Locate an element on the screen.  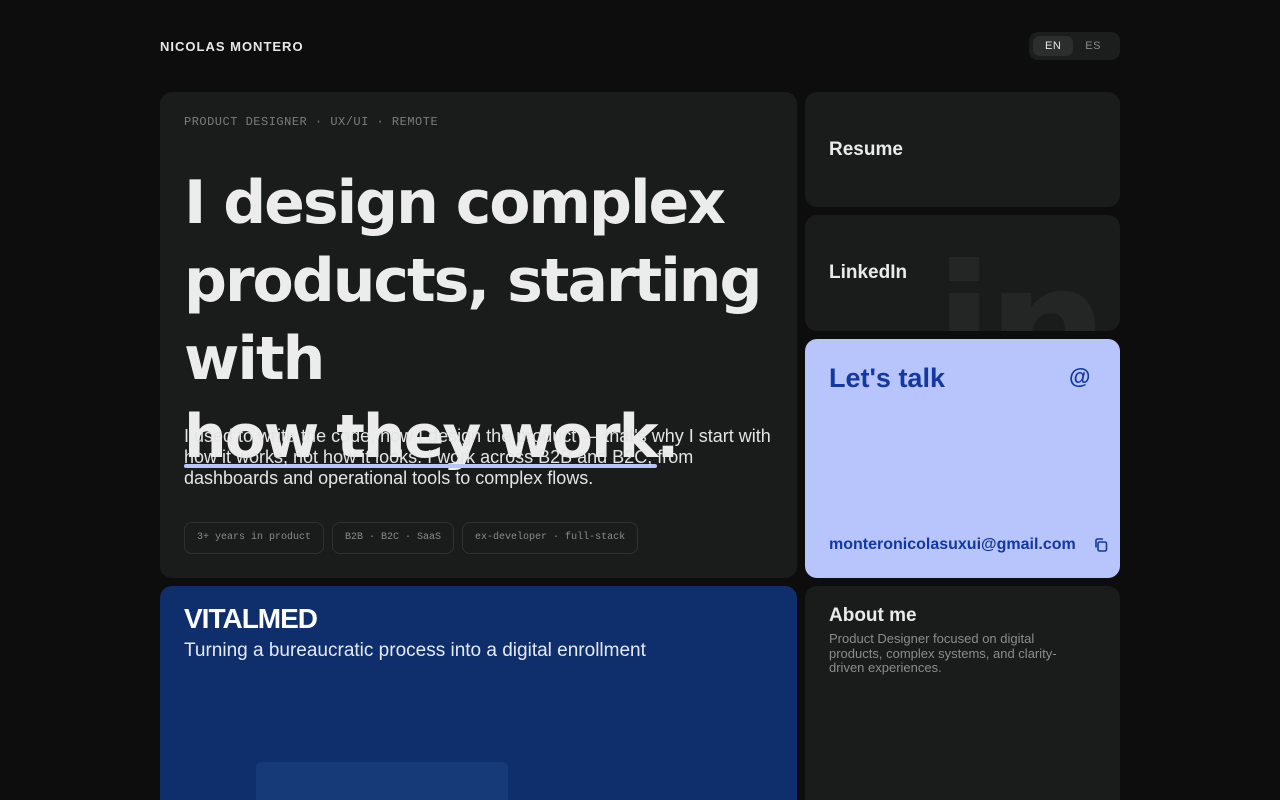
headline-line-1: I design complex is located at coordinates (455, 203).